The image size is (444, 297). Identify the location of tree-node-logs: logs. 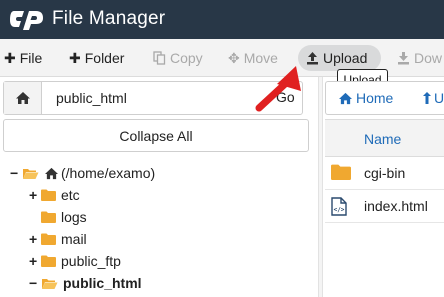
(58, 217).